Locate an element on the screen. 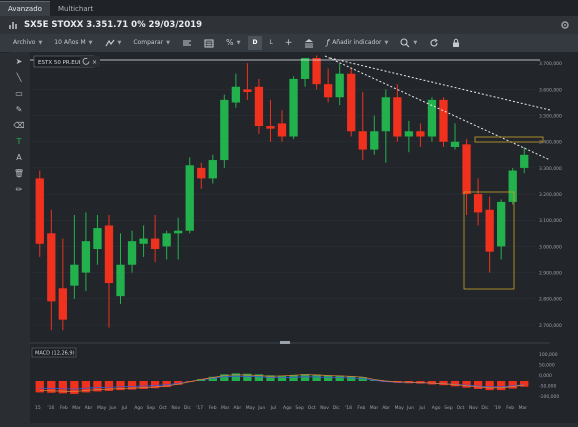 The width and height of the screenshot is (578, 427). macd-label: MACD (12,26,9) is located at coordinates (55, 354).